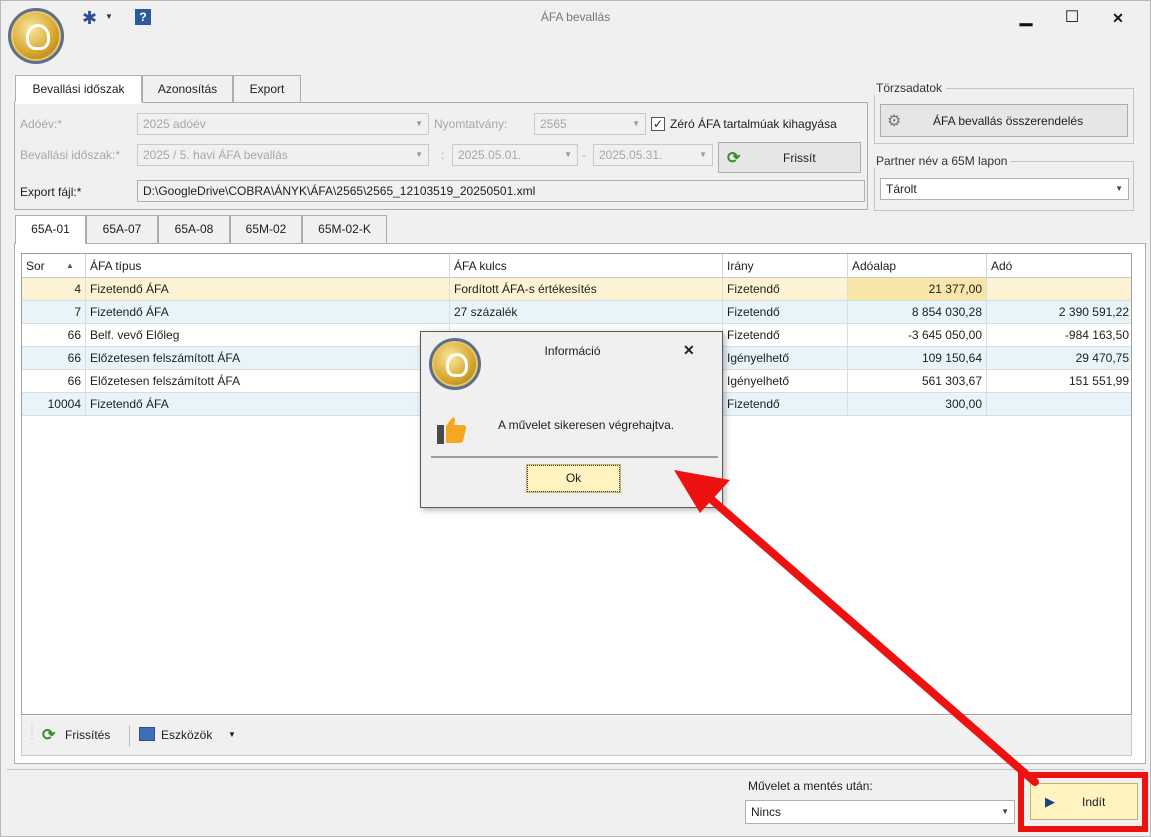  What do you see at coordinates (51, 192) in the screenshot?
I see `export-file-label: Export fájl:*` at bounding box center [51, 192].